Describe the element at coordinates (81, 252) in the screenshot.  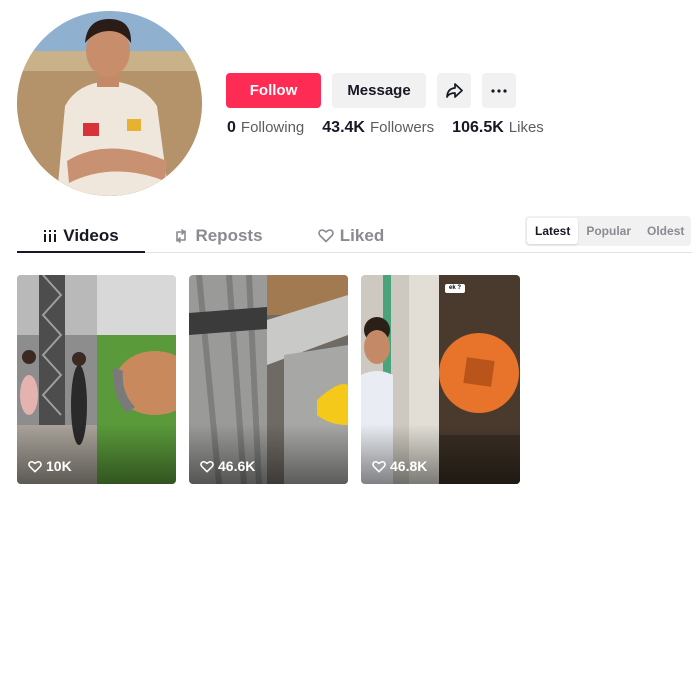
I see `active-tab-indicator` at that location.